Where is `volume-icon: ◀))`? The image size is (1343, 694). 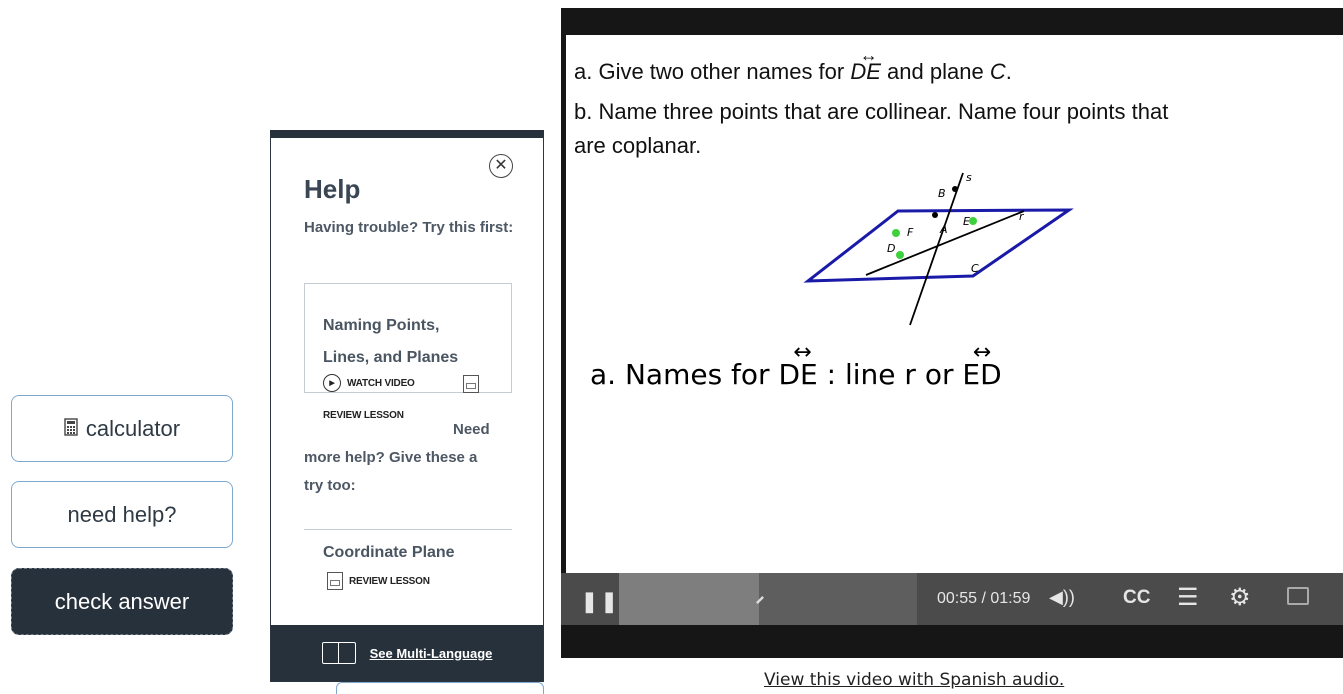
volume-icon: ◀)) is located at coordinates (1062, 597).